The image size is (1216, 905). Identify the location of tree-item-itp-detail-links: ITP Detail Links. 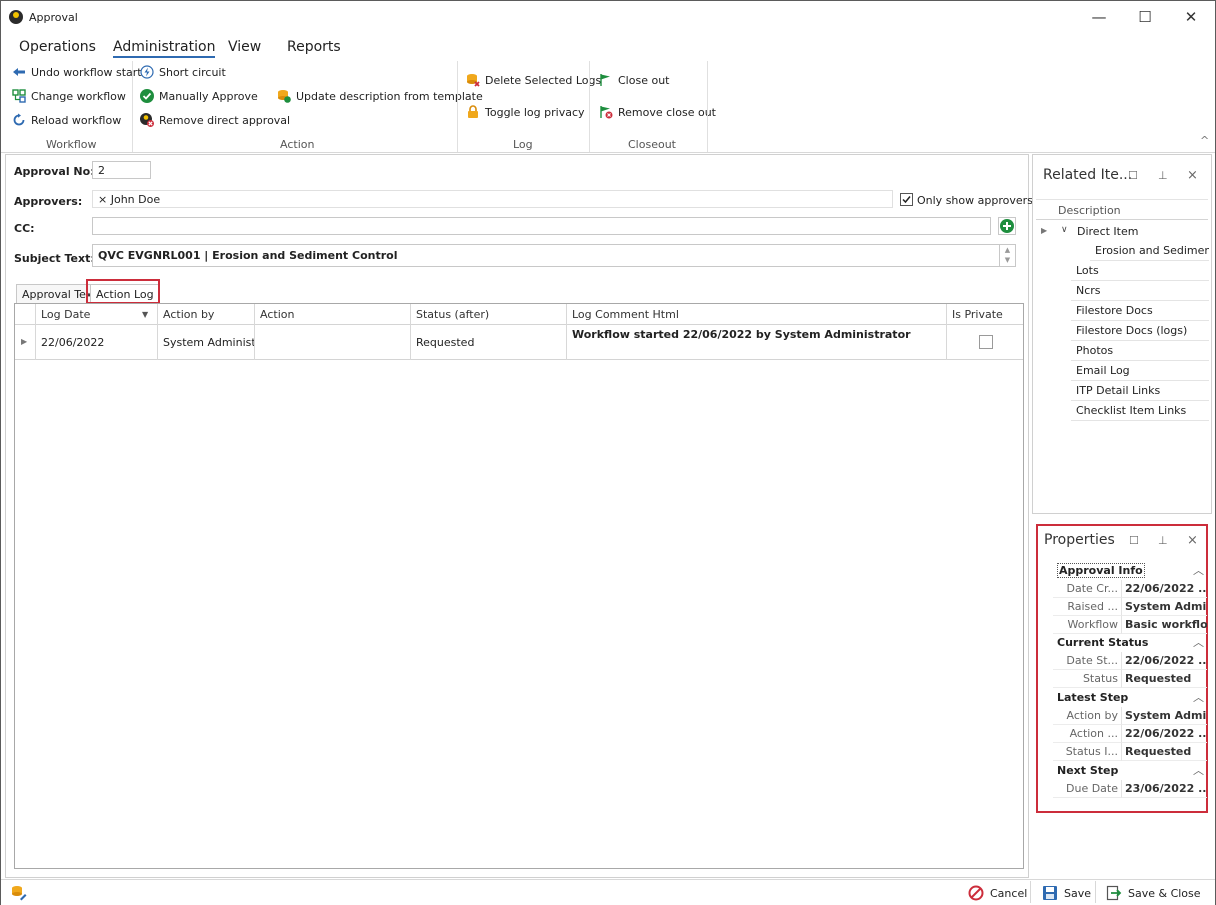
(1140, 391).